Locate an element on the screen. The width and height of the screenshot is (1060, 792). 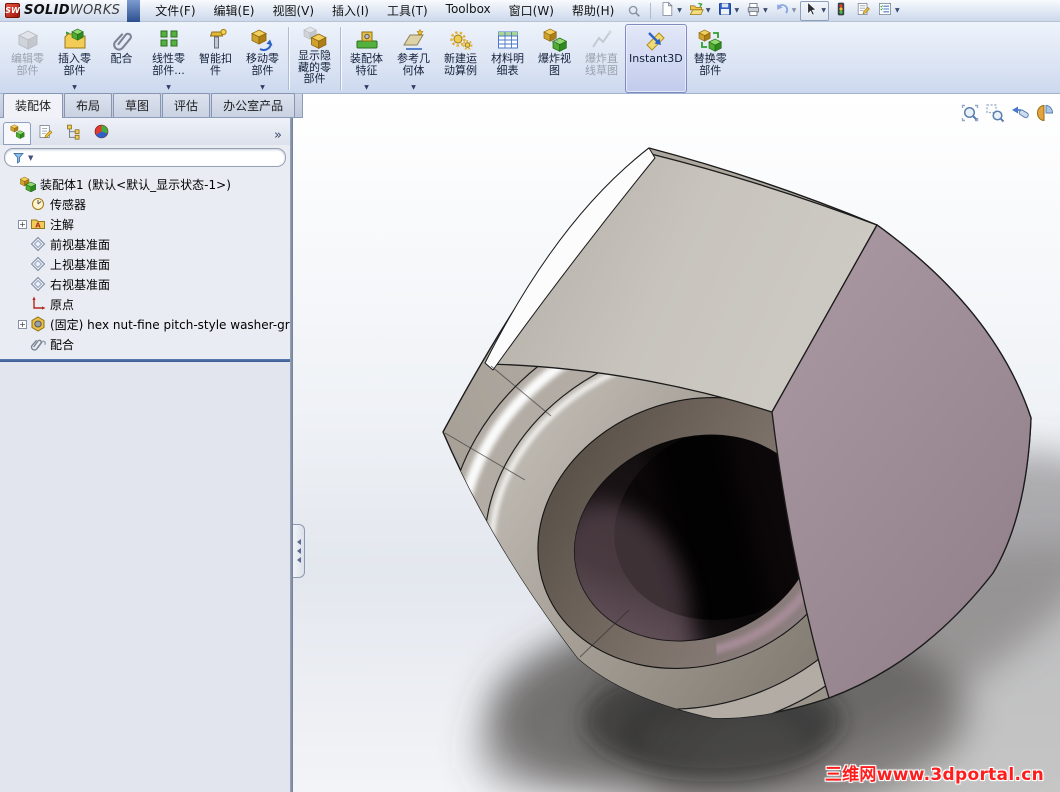
instant3d-icon is located at coordinates (656, 39).